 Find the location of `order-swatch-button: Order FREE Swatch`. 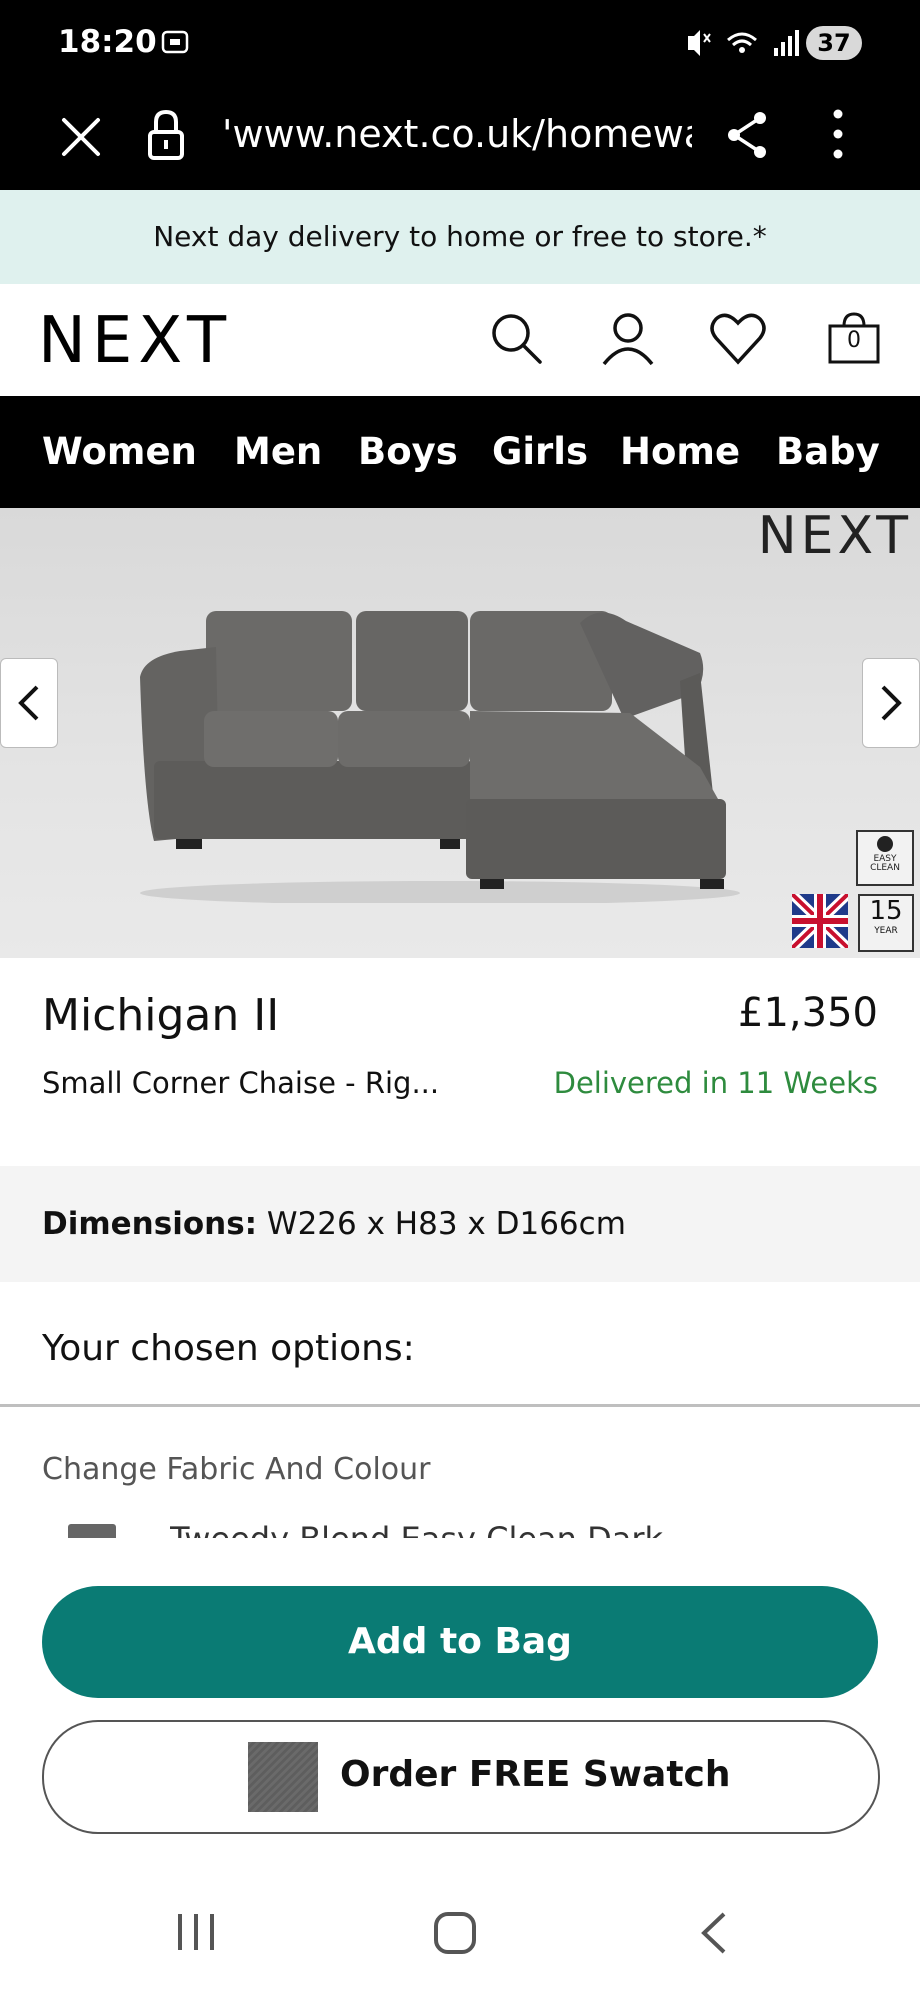

order-swatch-button: Order FREE Swatch is located at coordinates (461, 1777).